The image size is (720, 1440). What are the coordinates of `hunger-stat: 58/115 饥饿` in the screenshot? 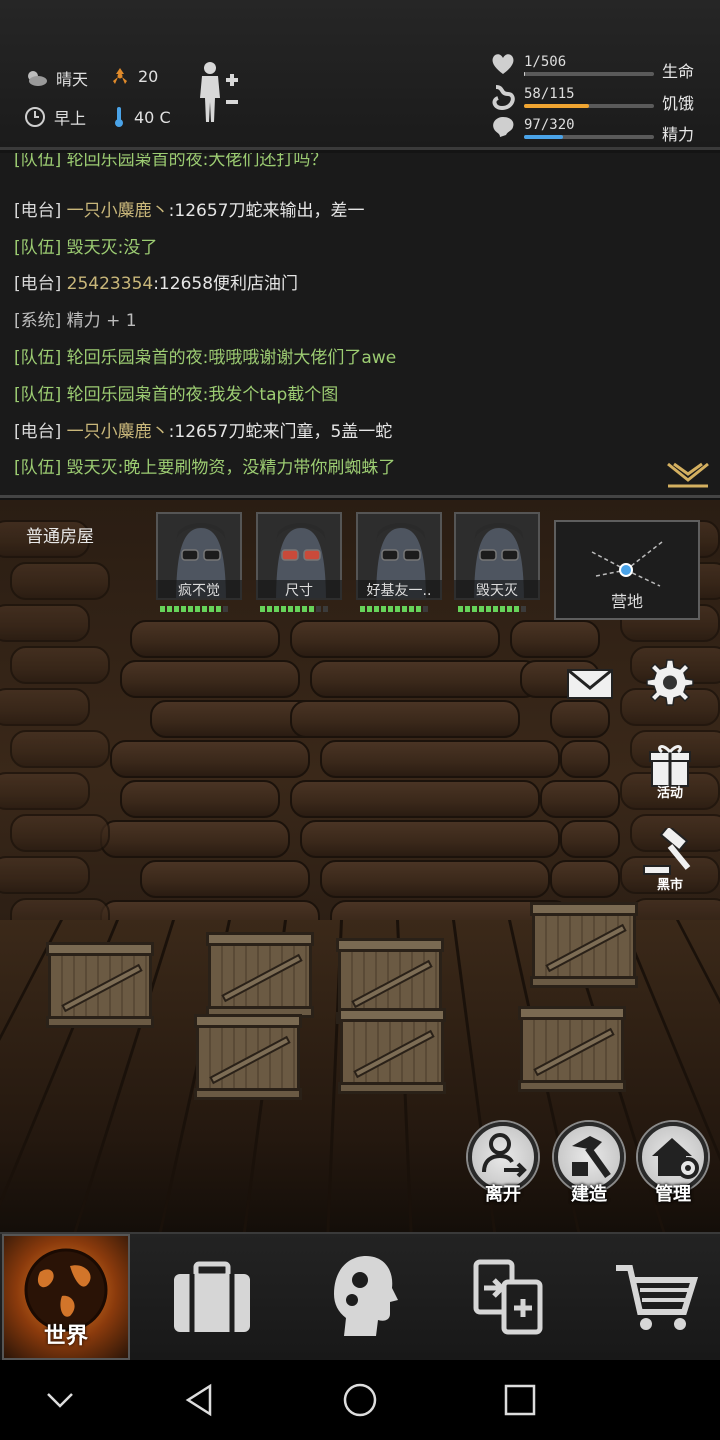 It's located at (600, 99).